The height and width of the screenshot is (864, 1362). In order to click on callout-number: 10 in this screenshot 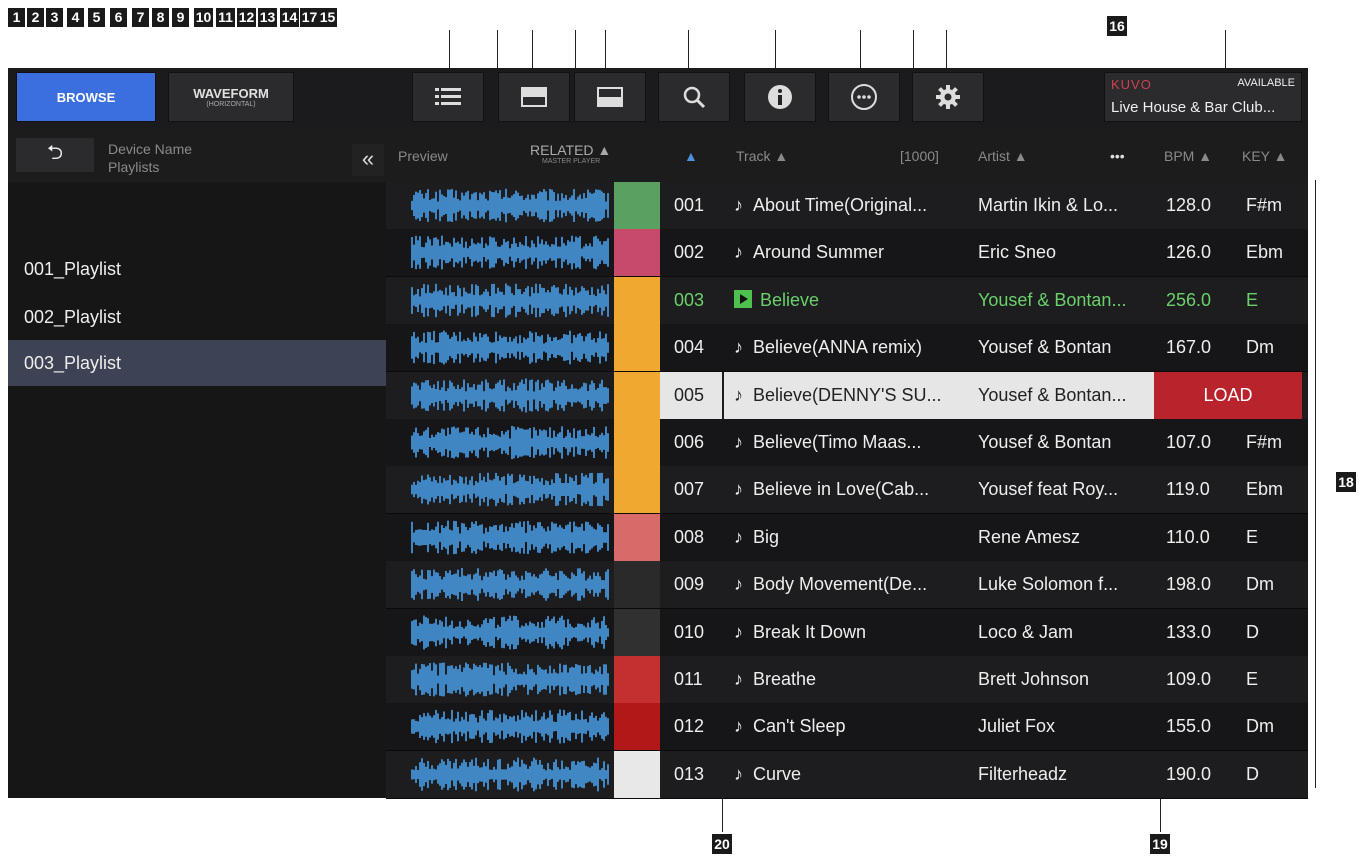, I will do `click(203, 17)`.